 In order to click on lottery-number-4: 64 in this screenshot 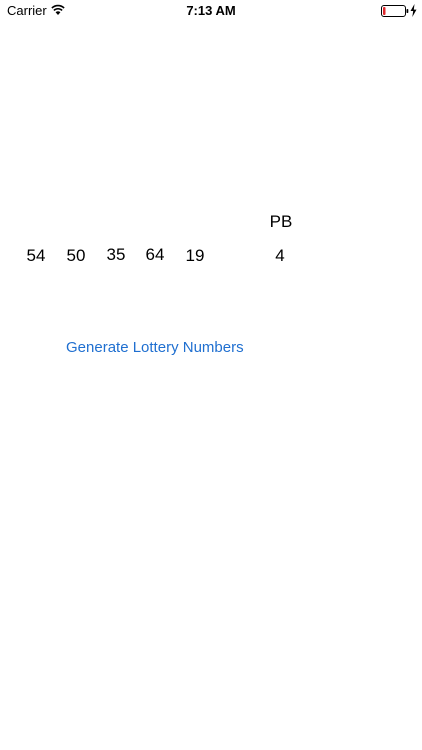, I will do `click(155, 254)`.